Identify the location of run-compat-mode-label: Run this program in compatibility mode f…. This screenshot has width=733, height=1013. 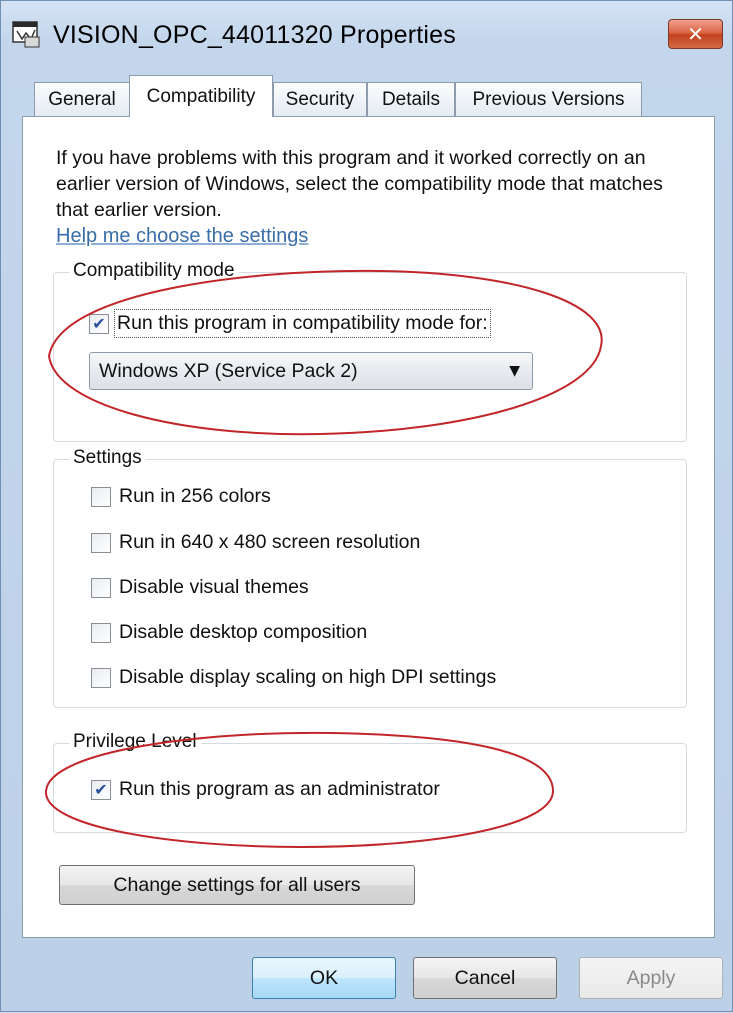
(302, 323).